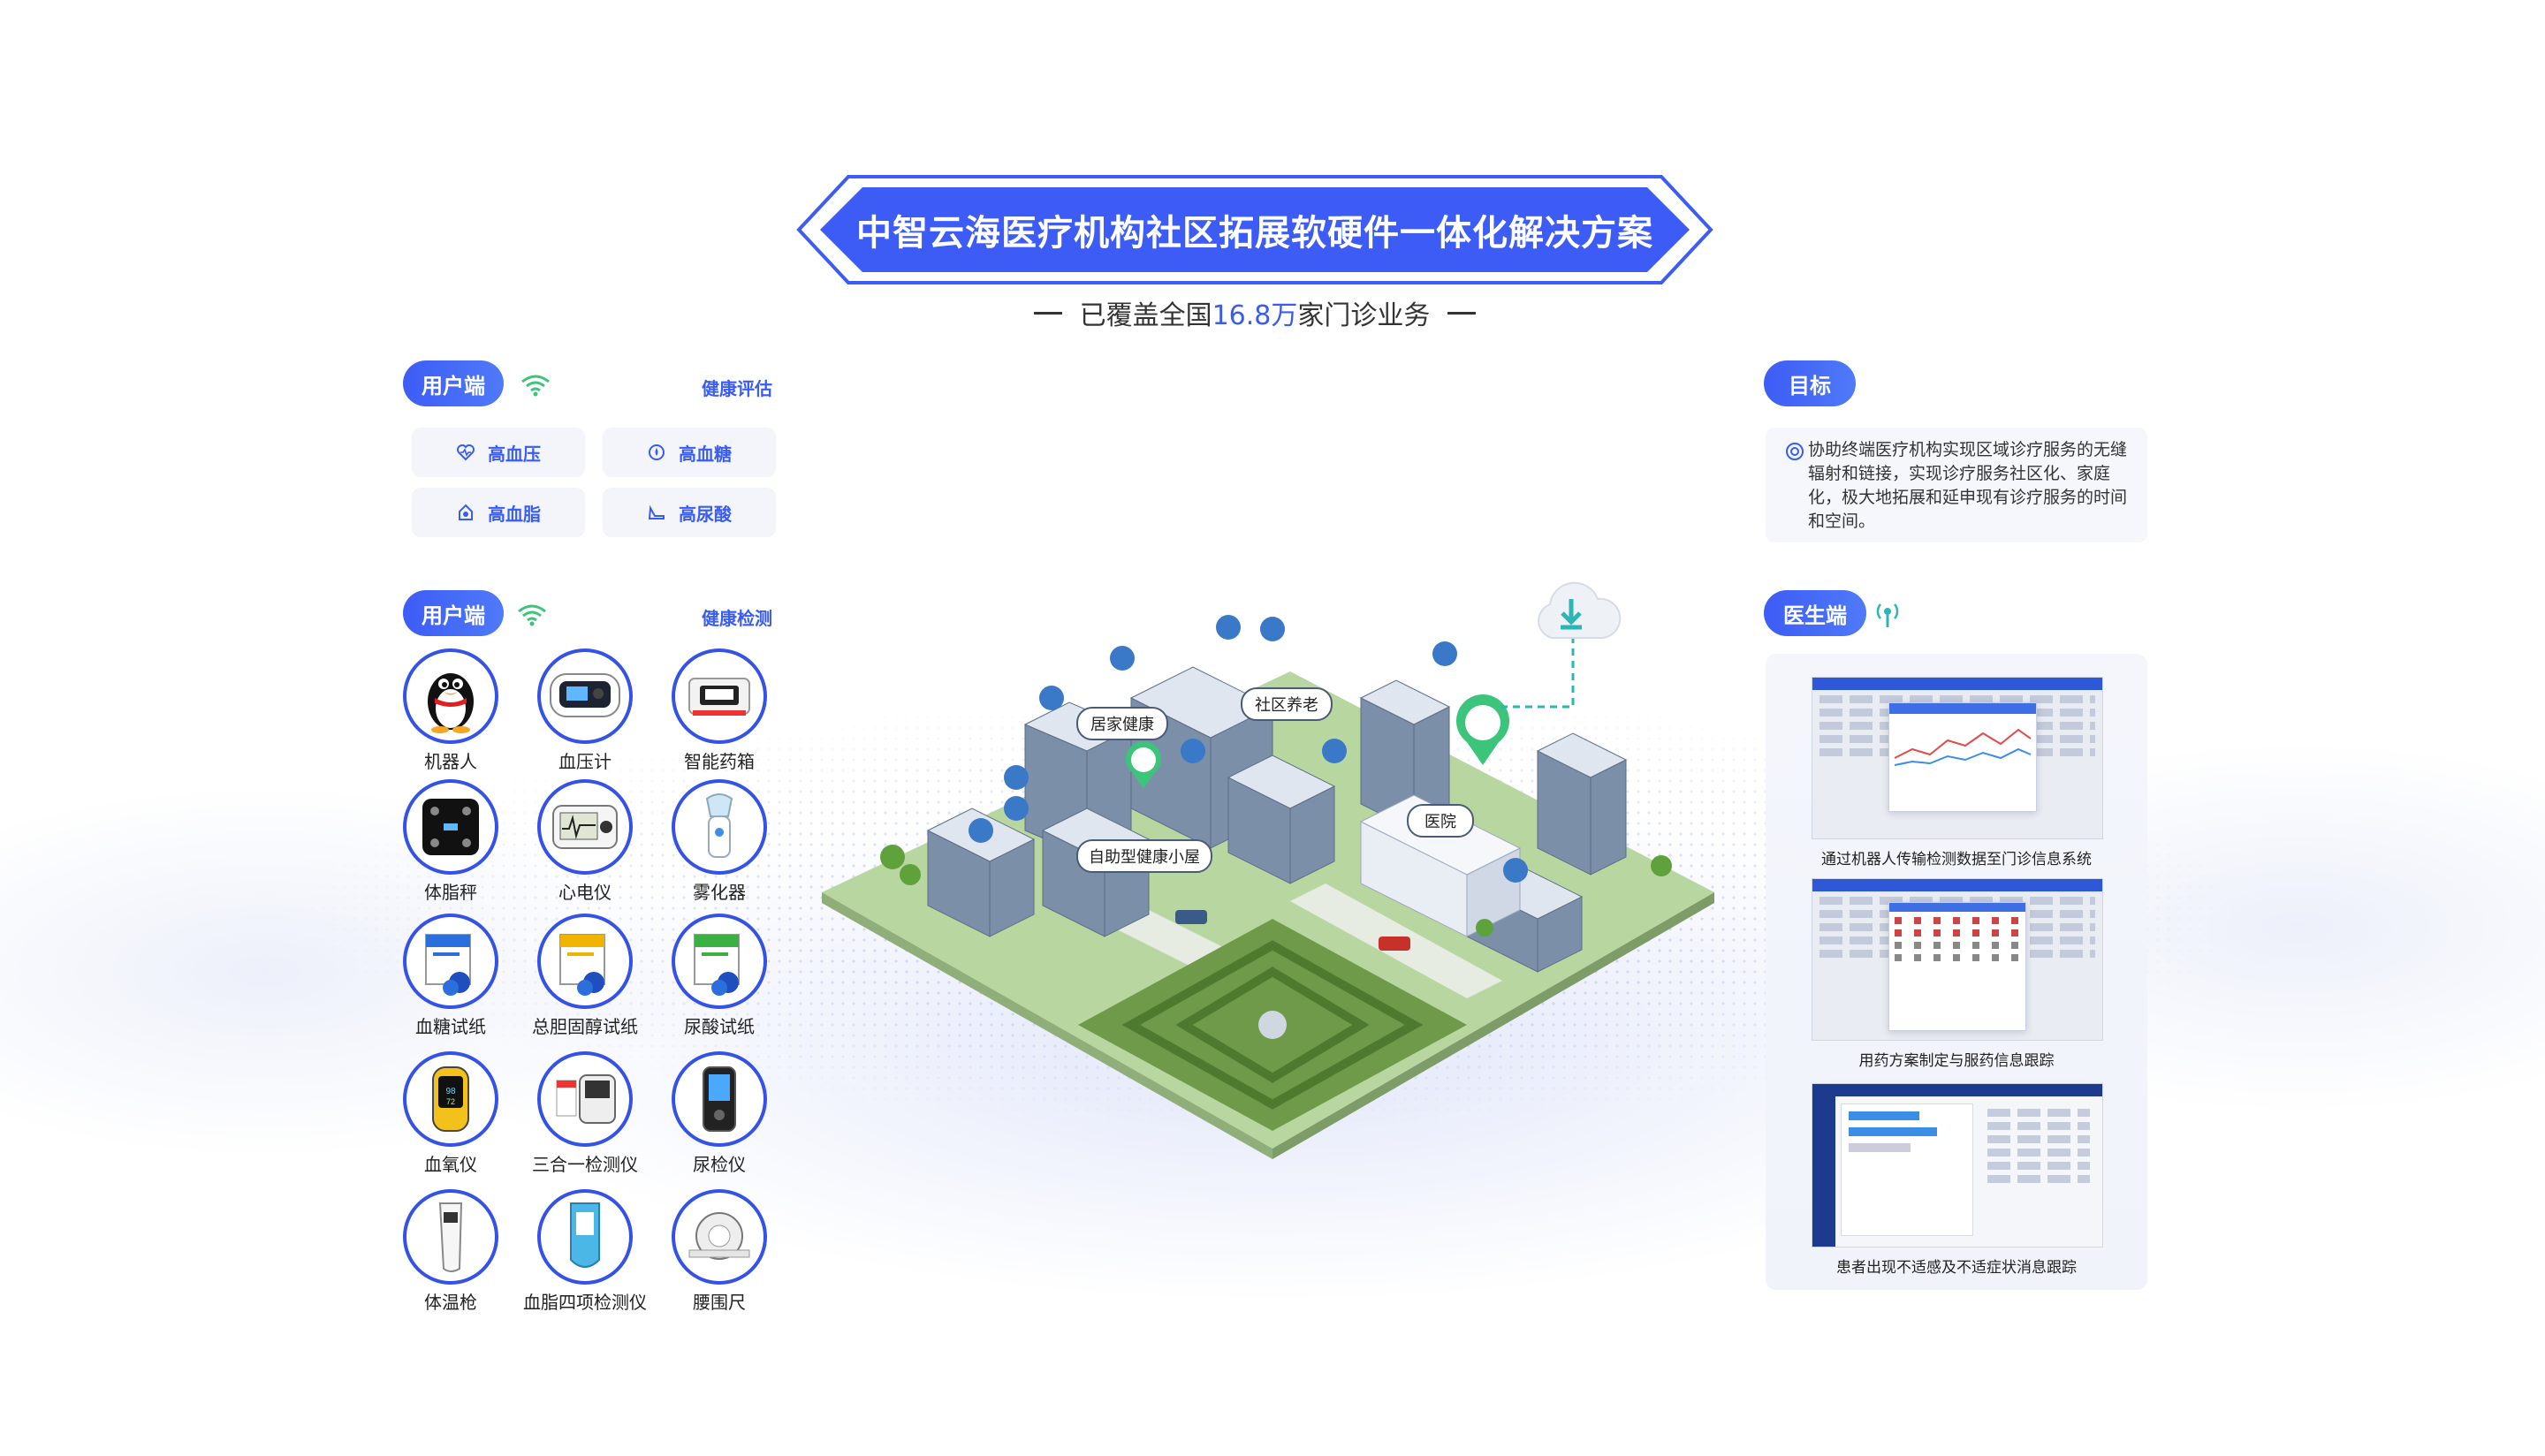 The height and width of the screenshot is (1456, 2545). What do you see at coordinates (737, 617) in the screenshot?
I see `health-detection-link: 健康检测` at bounding box center [737, 617].